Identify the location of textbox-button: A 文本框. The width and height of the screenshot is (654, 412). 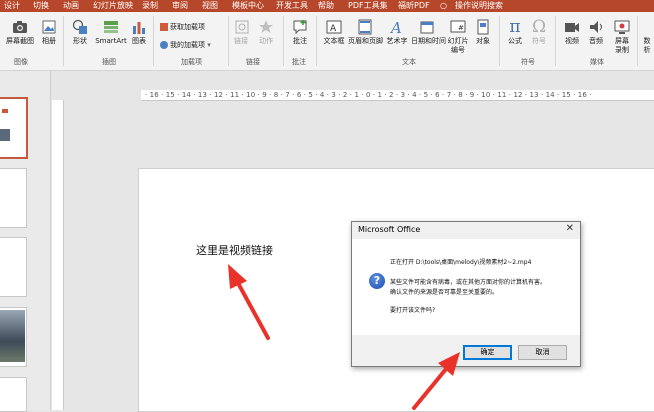
(334, 32).